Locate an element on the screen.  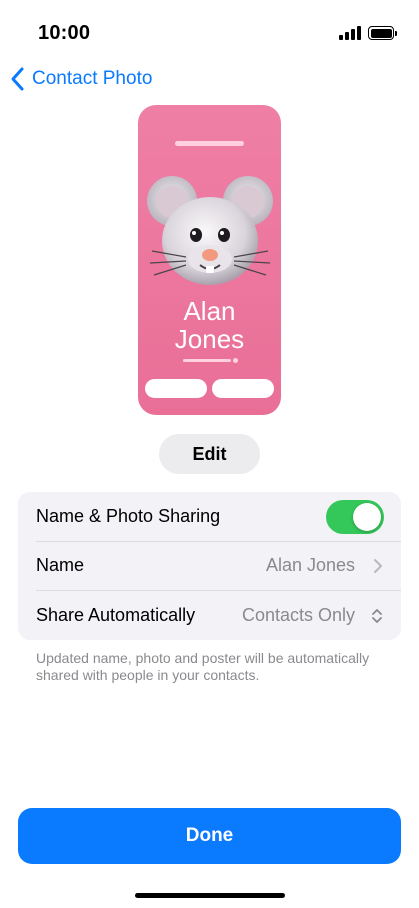
name-photo-sharing-row: Name & Photo Sharing is located at coordinates (209, 516).